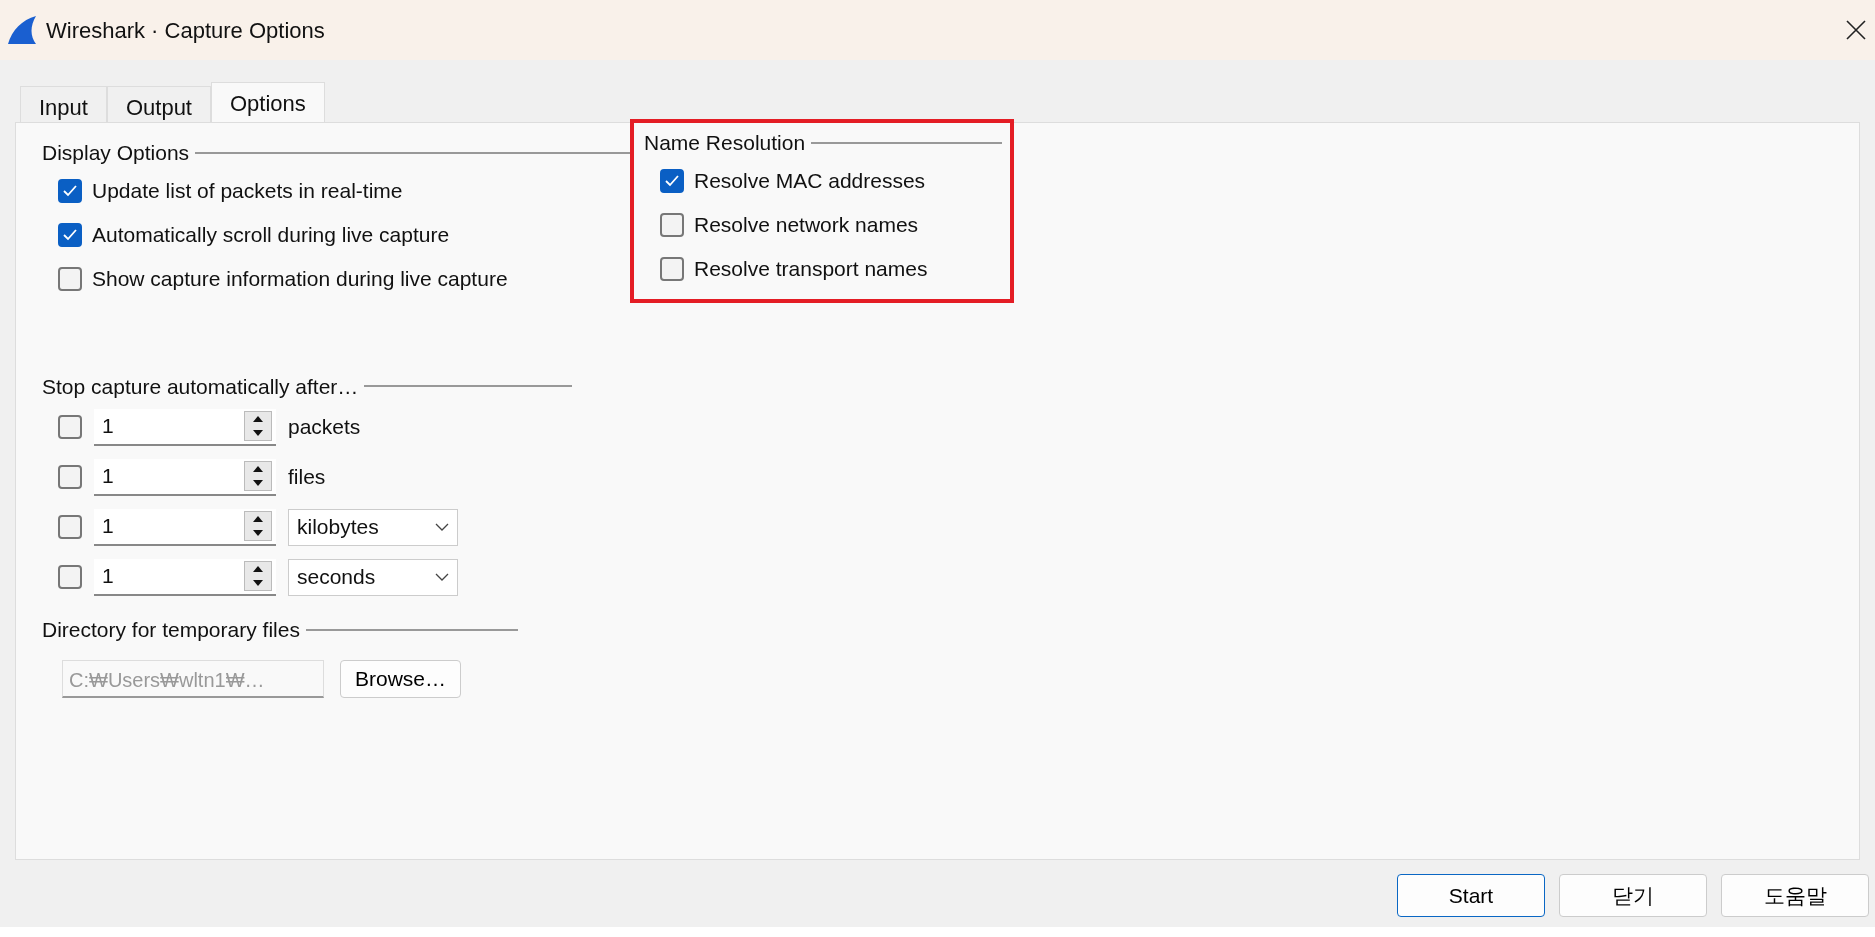 This screenshot has height=937, width=1875. What do you see at coordinates (1795, 895) in the screenshot?
I see `dialog-button: 도움말` at bounding box center [1795, 895].